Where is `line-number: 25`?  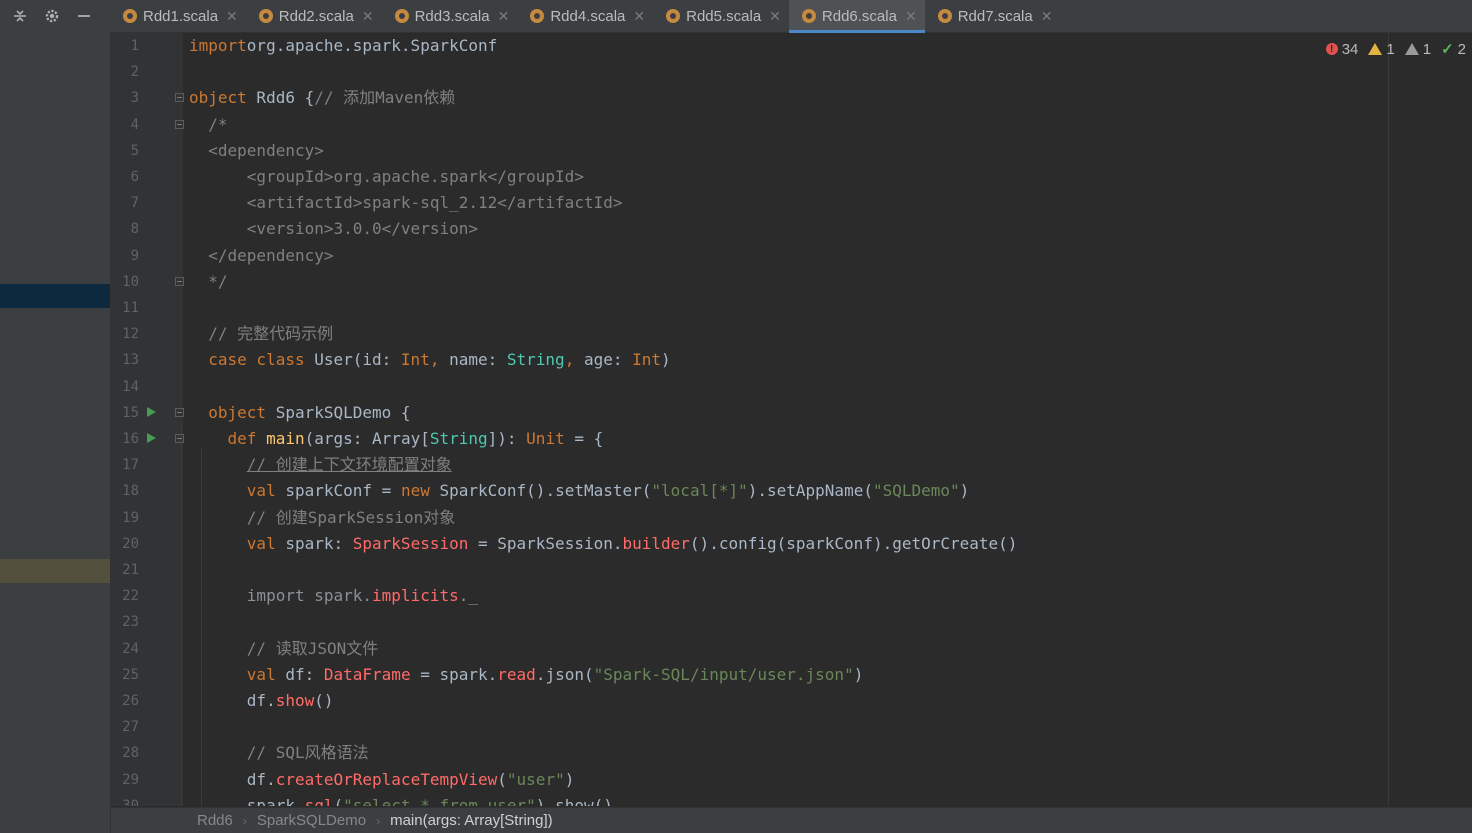
line-number: 25 is located at coordinates (130, 674).